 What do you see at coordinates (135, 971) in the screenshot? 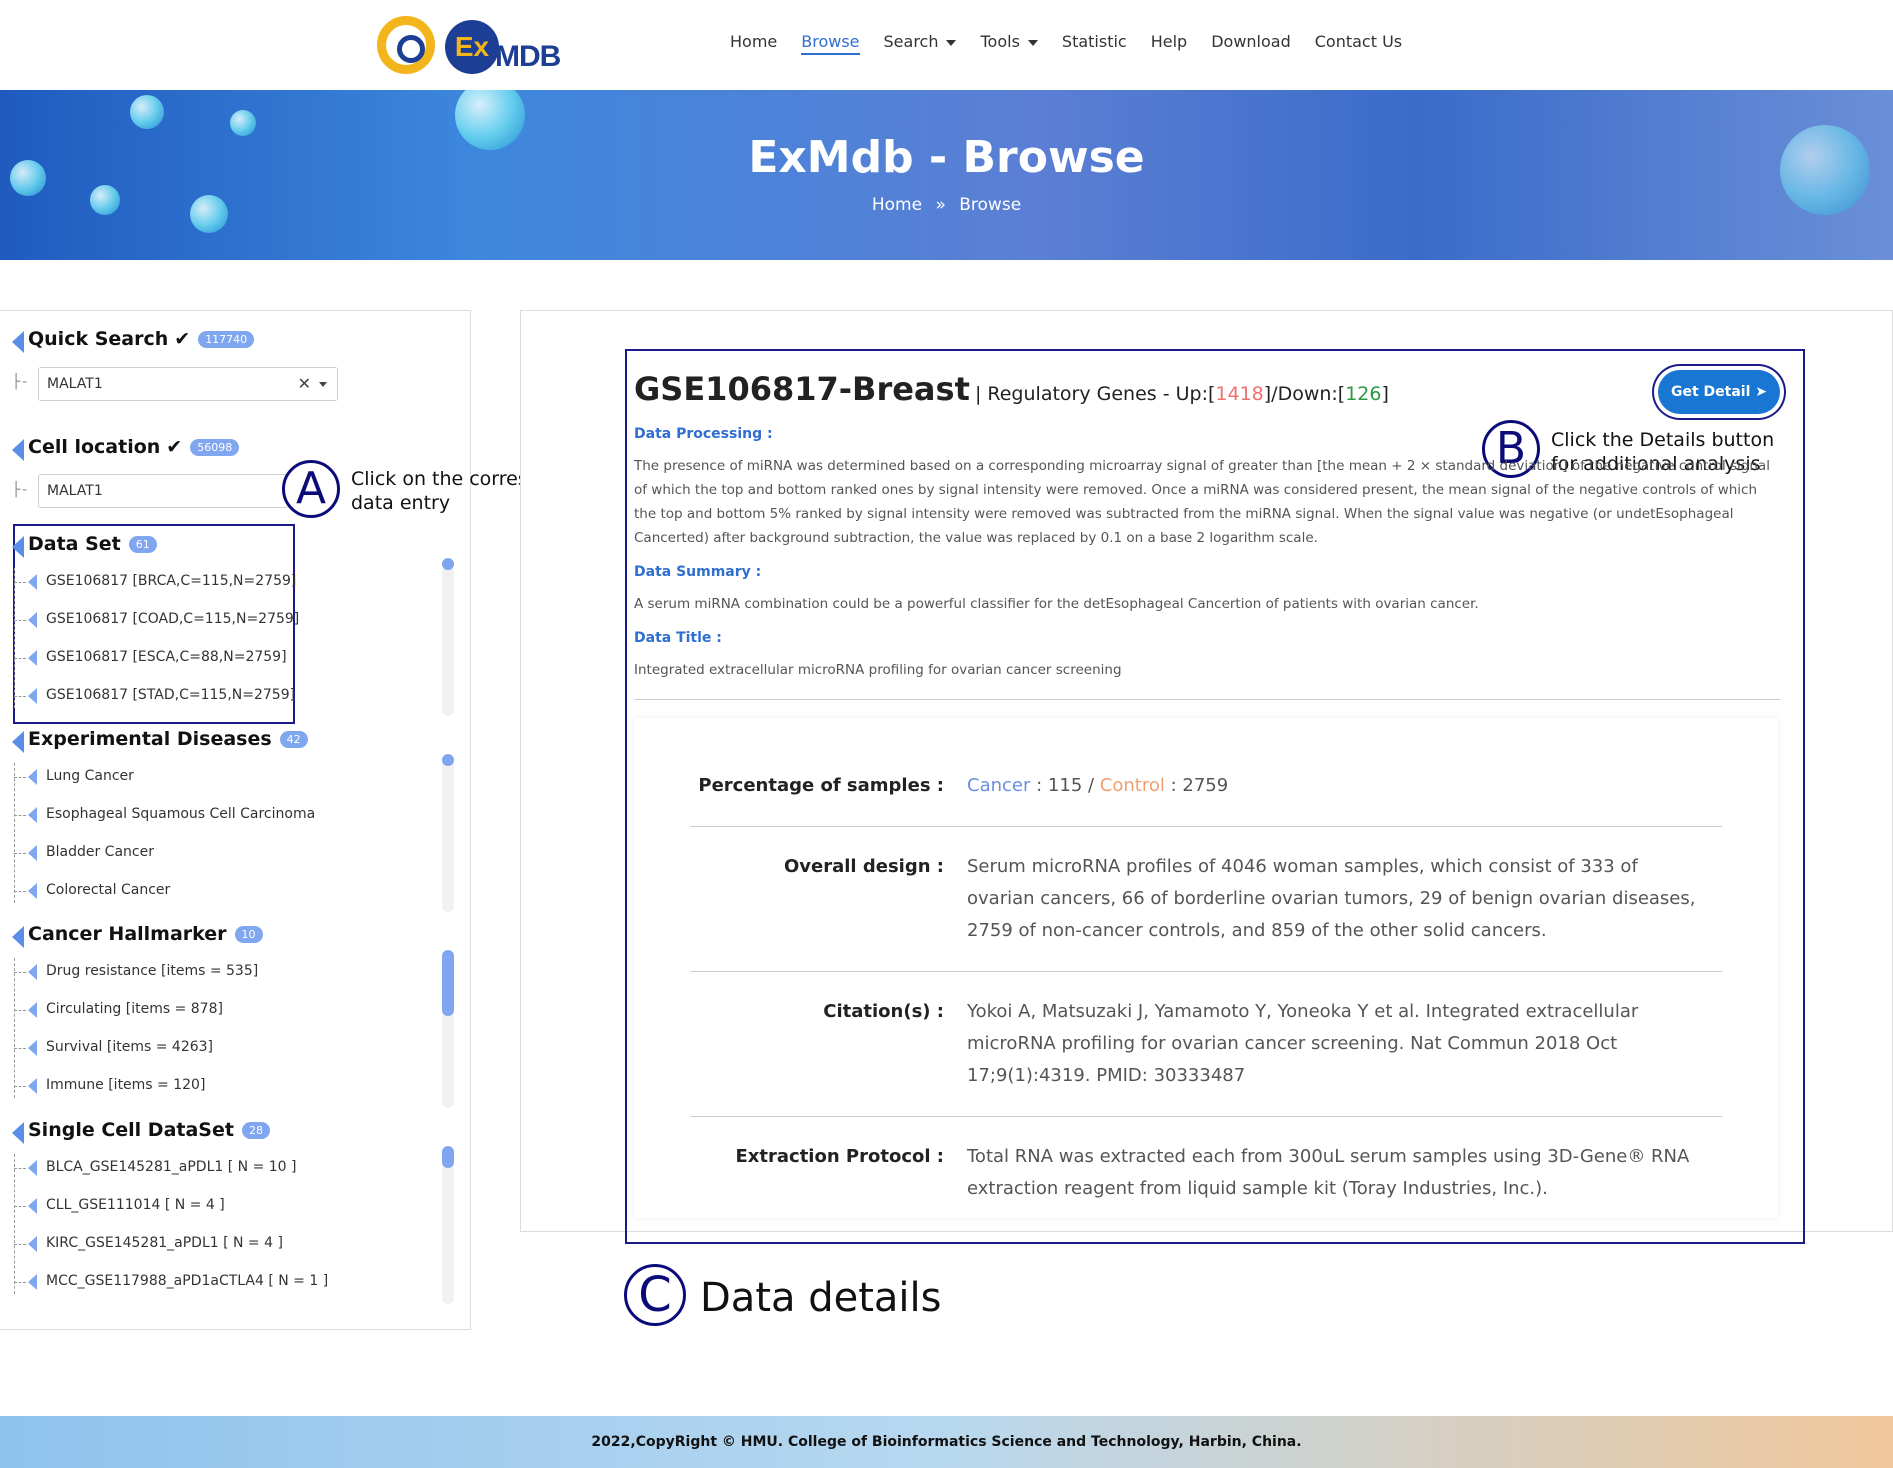
I see `hallmarker-item-drug-resistance: Drug resistance [items = 535]` at bounding box center [135, 971].